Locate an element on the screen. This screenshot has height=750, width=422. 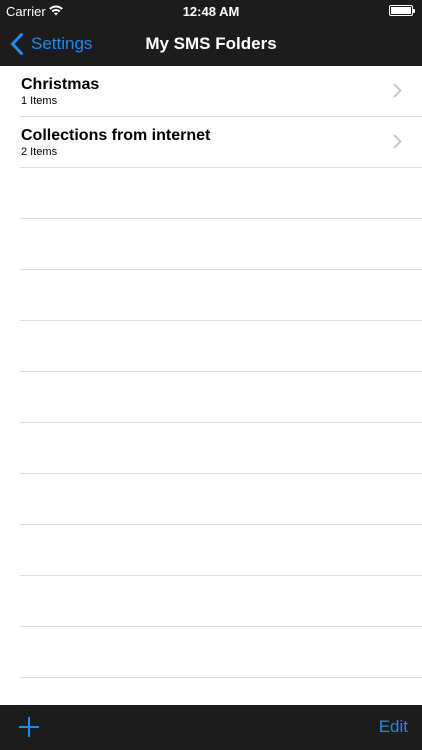
list-item: Collections from internet 2 Items is located at coordinates (221, 142).